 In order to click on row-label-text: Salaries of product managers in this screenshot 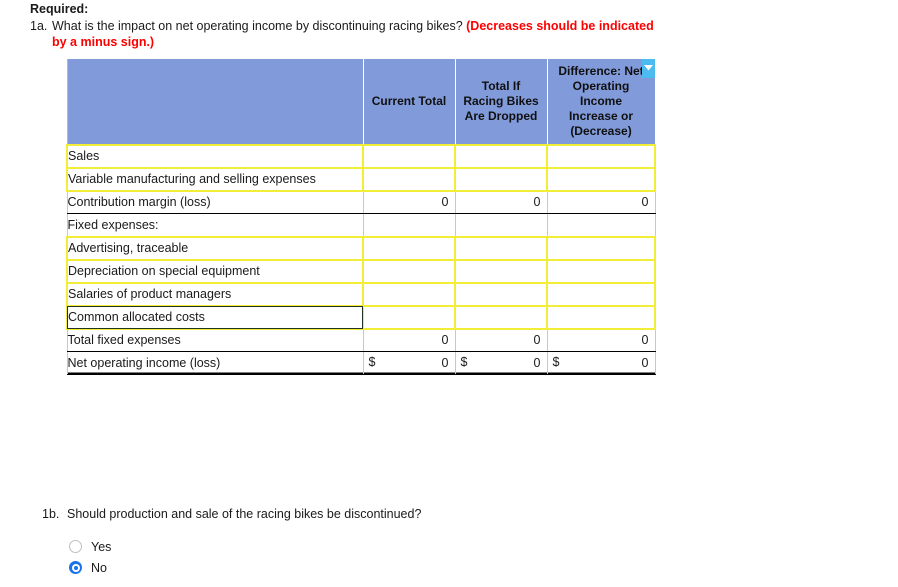, I will do `click(150, 294)`.